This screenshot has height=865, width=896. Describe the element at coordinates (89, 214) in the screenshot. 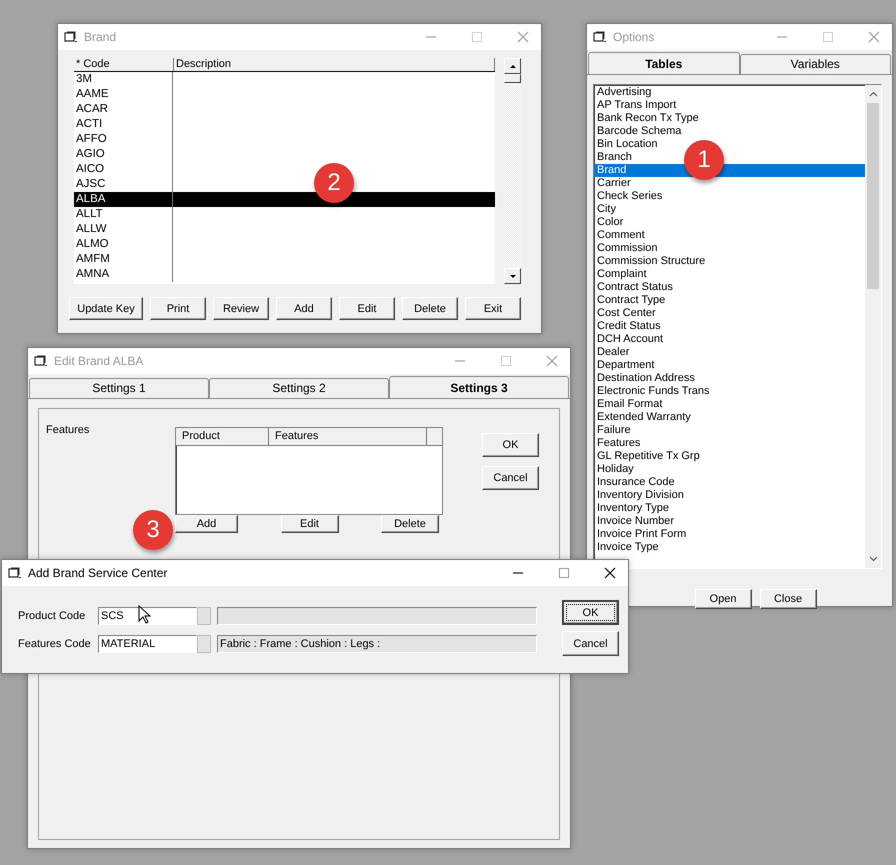

I see `table-cell: ALLT` at that location.